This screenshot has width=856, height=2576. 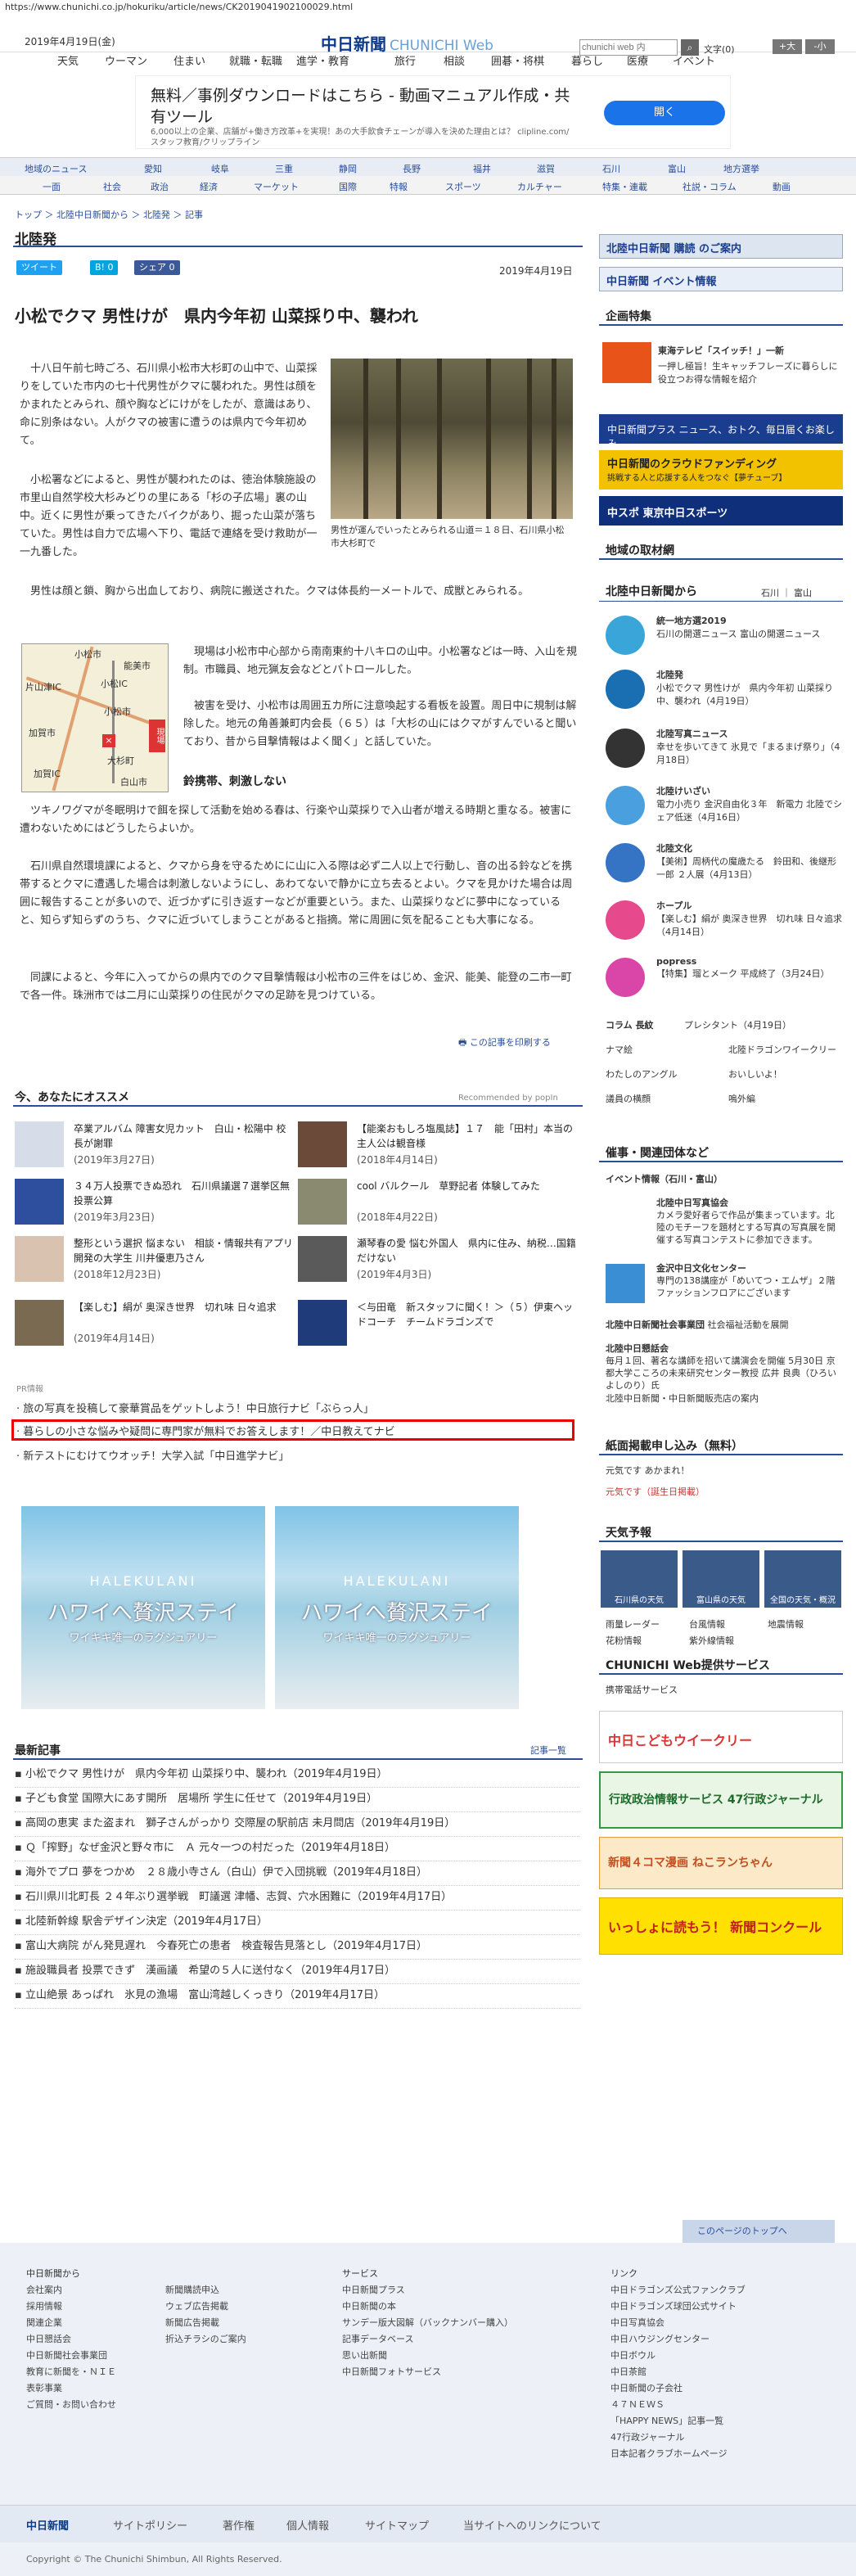 I want to click on manga-banner: 新聞４コマ漫画 ねこランちゃん, so click(x=721, y=1863).